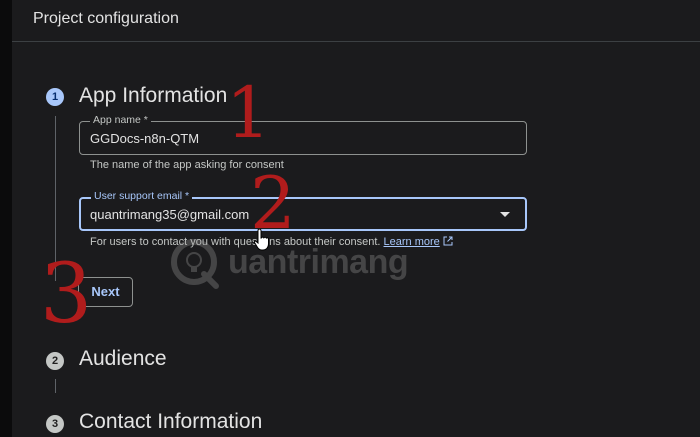 This screenshot has height=437, width=700. I want to click on chevron-down-icon, so click(505, 214).